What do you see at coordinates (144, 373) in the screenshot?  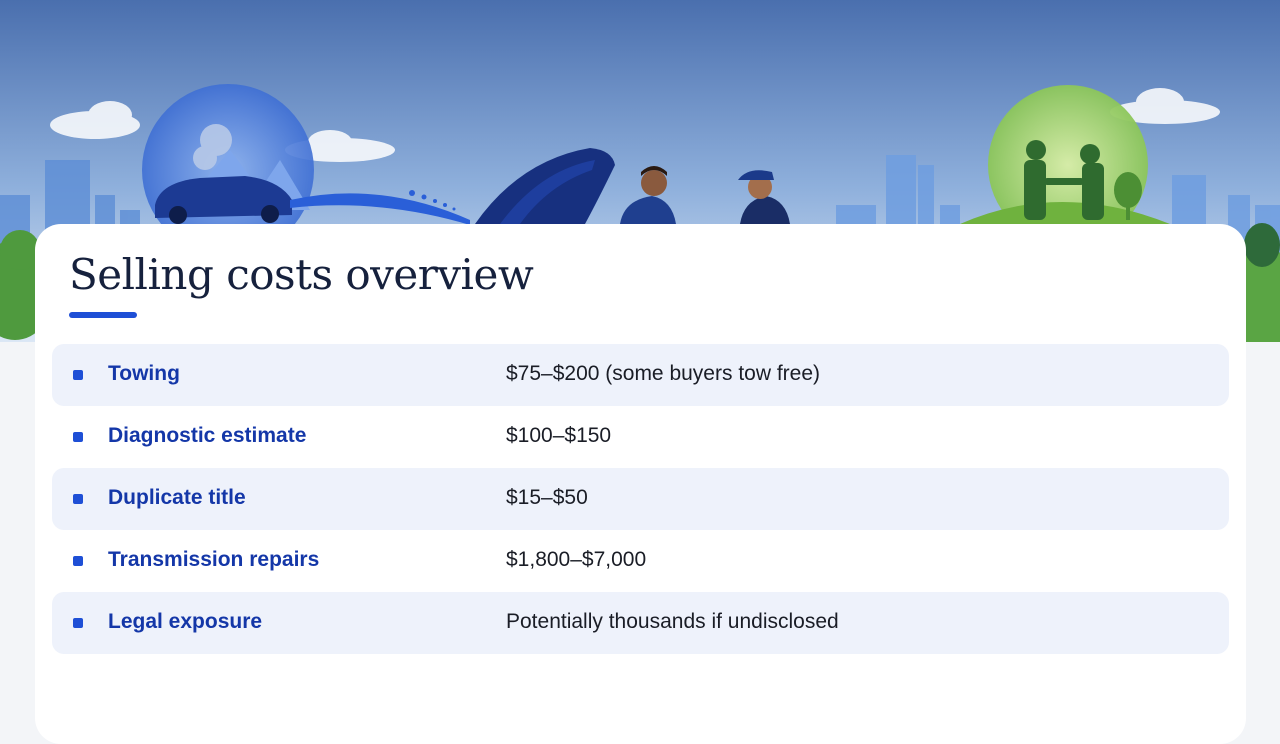 I see `cost-label: Towing` at bounding box center [144, 373].